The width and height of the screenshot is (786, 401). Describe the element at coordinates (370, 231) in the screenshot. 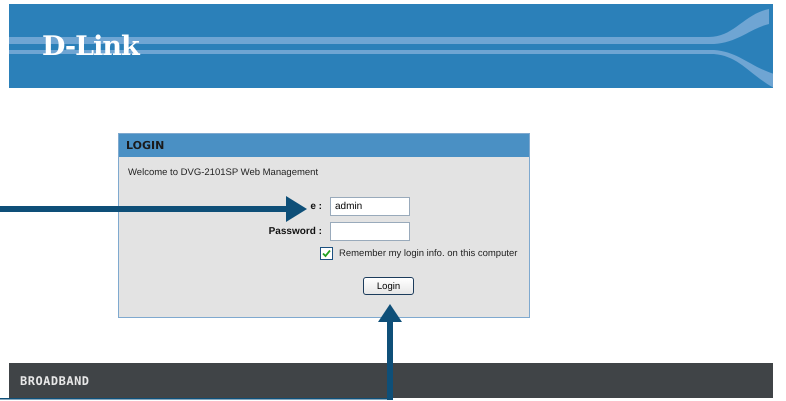

I see `input-field` at that location.